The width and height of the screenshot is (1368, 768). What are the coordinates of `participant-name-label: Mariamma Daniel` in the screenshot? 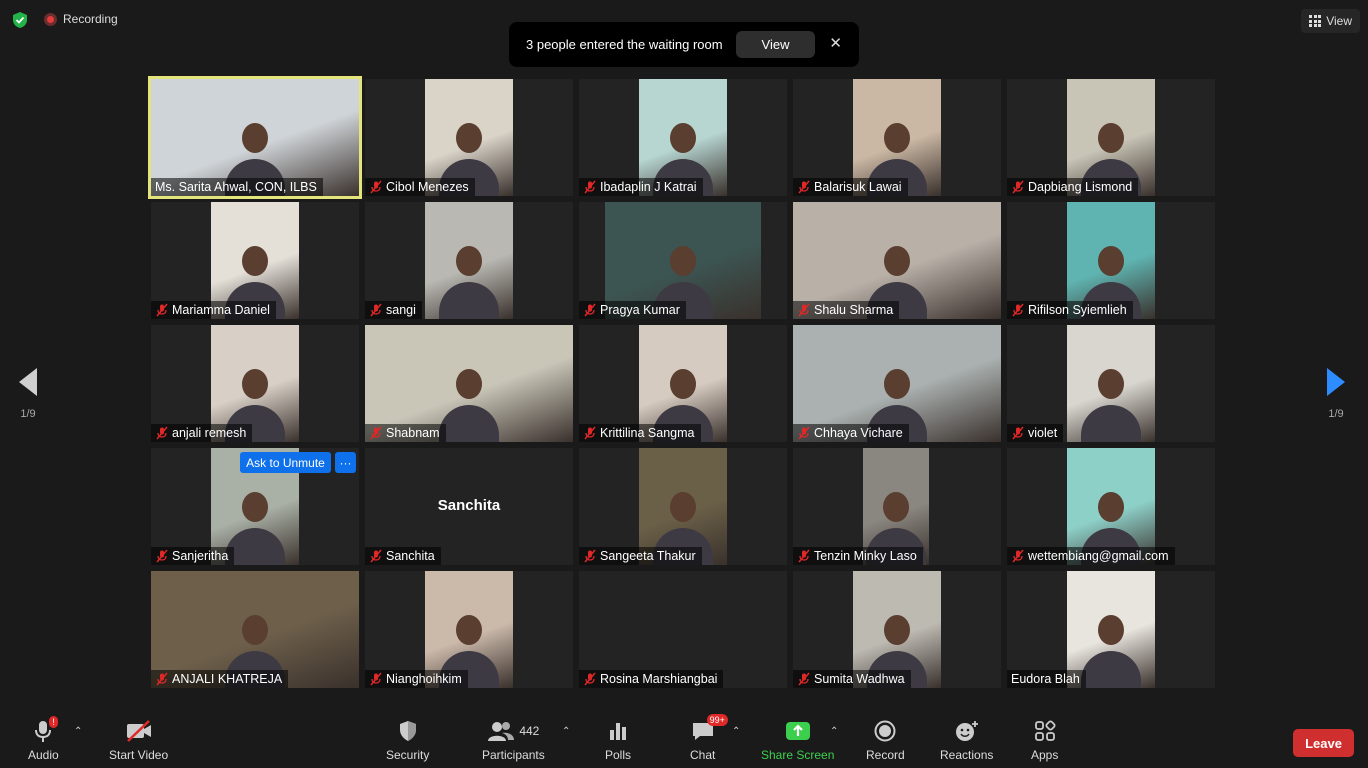 It's located at (213, 310).